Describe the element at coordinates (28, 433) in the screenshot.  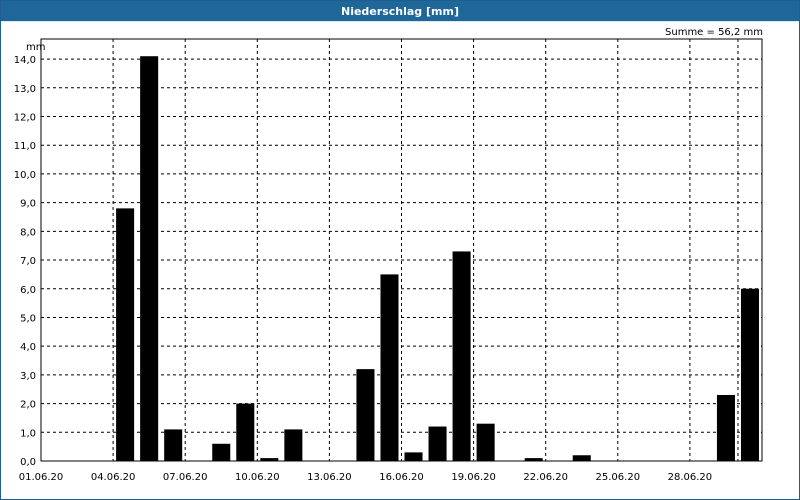
I see `y-tick-label: 1,0` at that location.